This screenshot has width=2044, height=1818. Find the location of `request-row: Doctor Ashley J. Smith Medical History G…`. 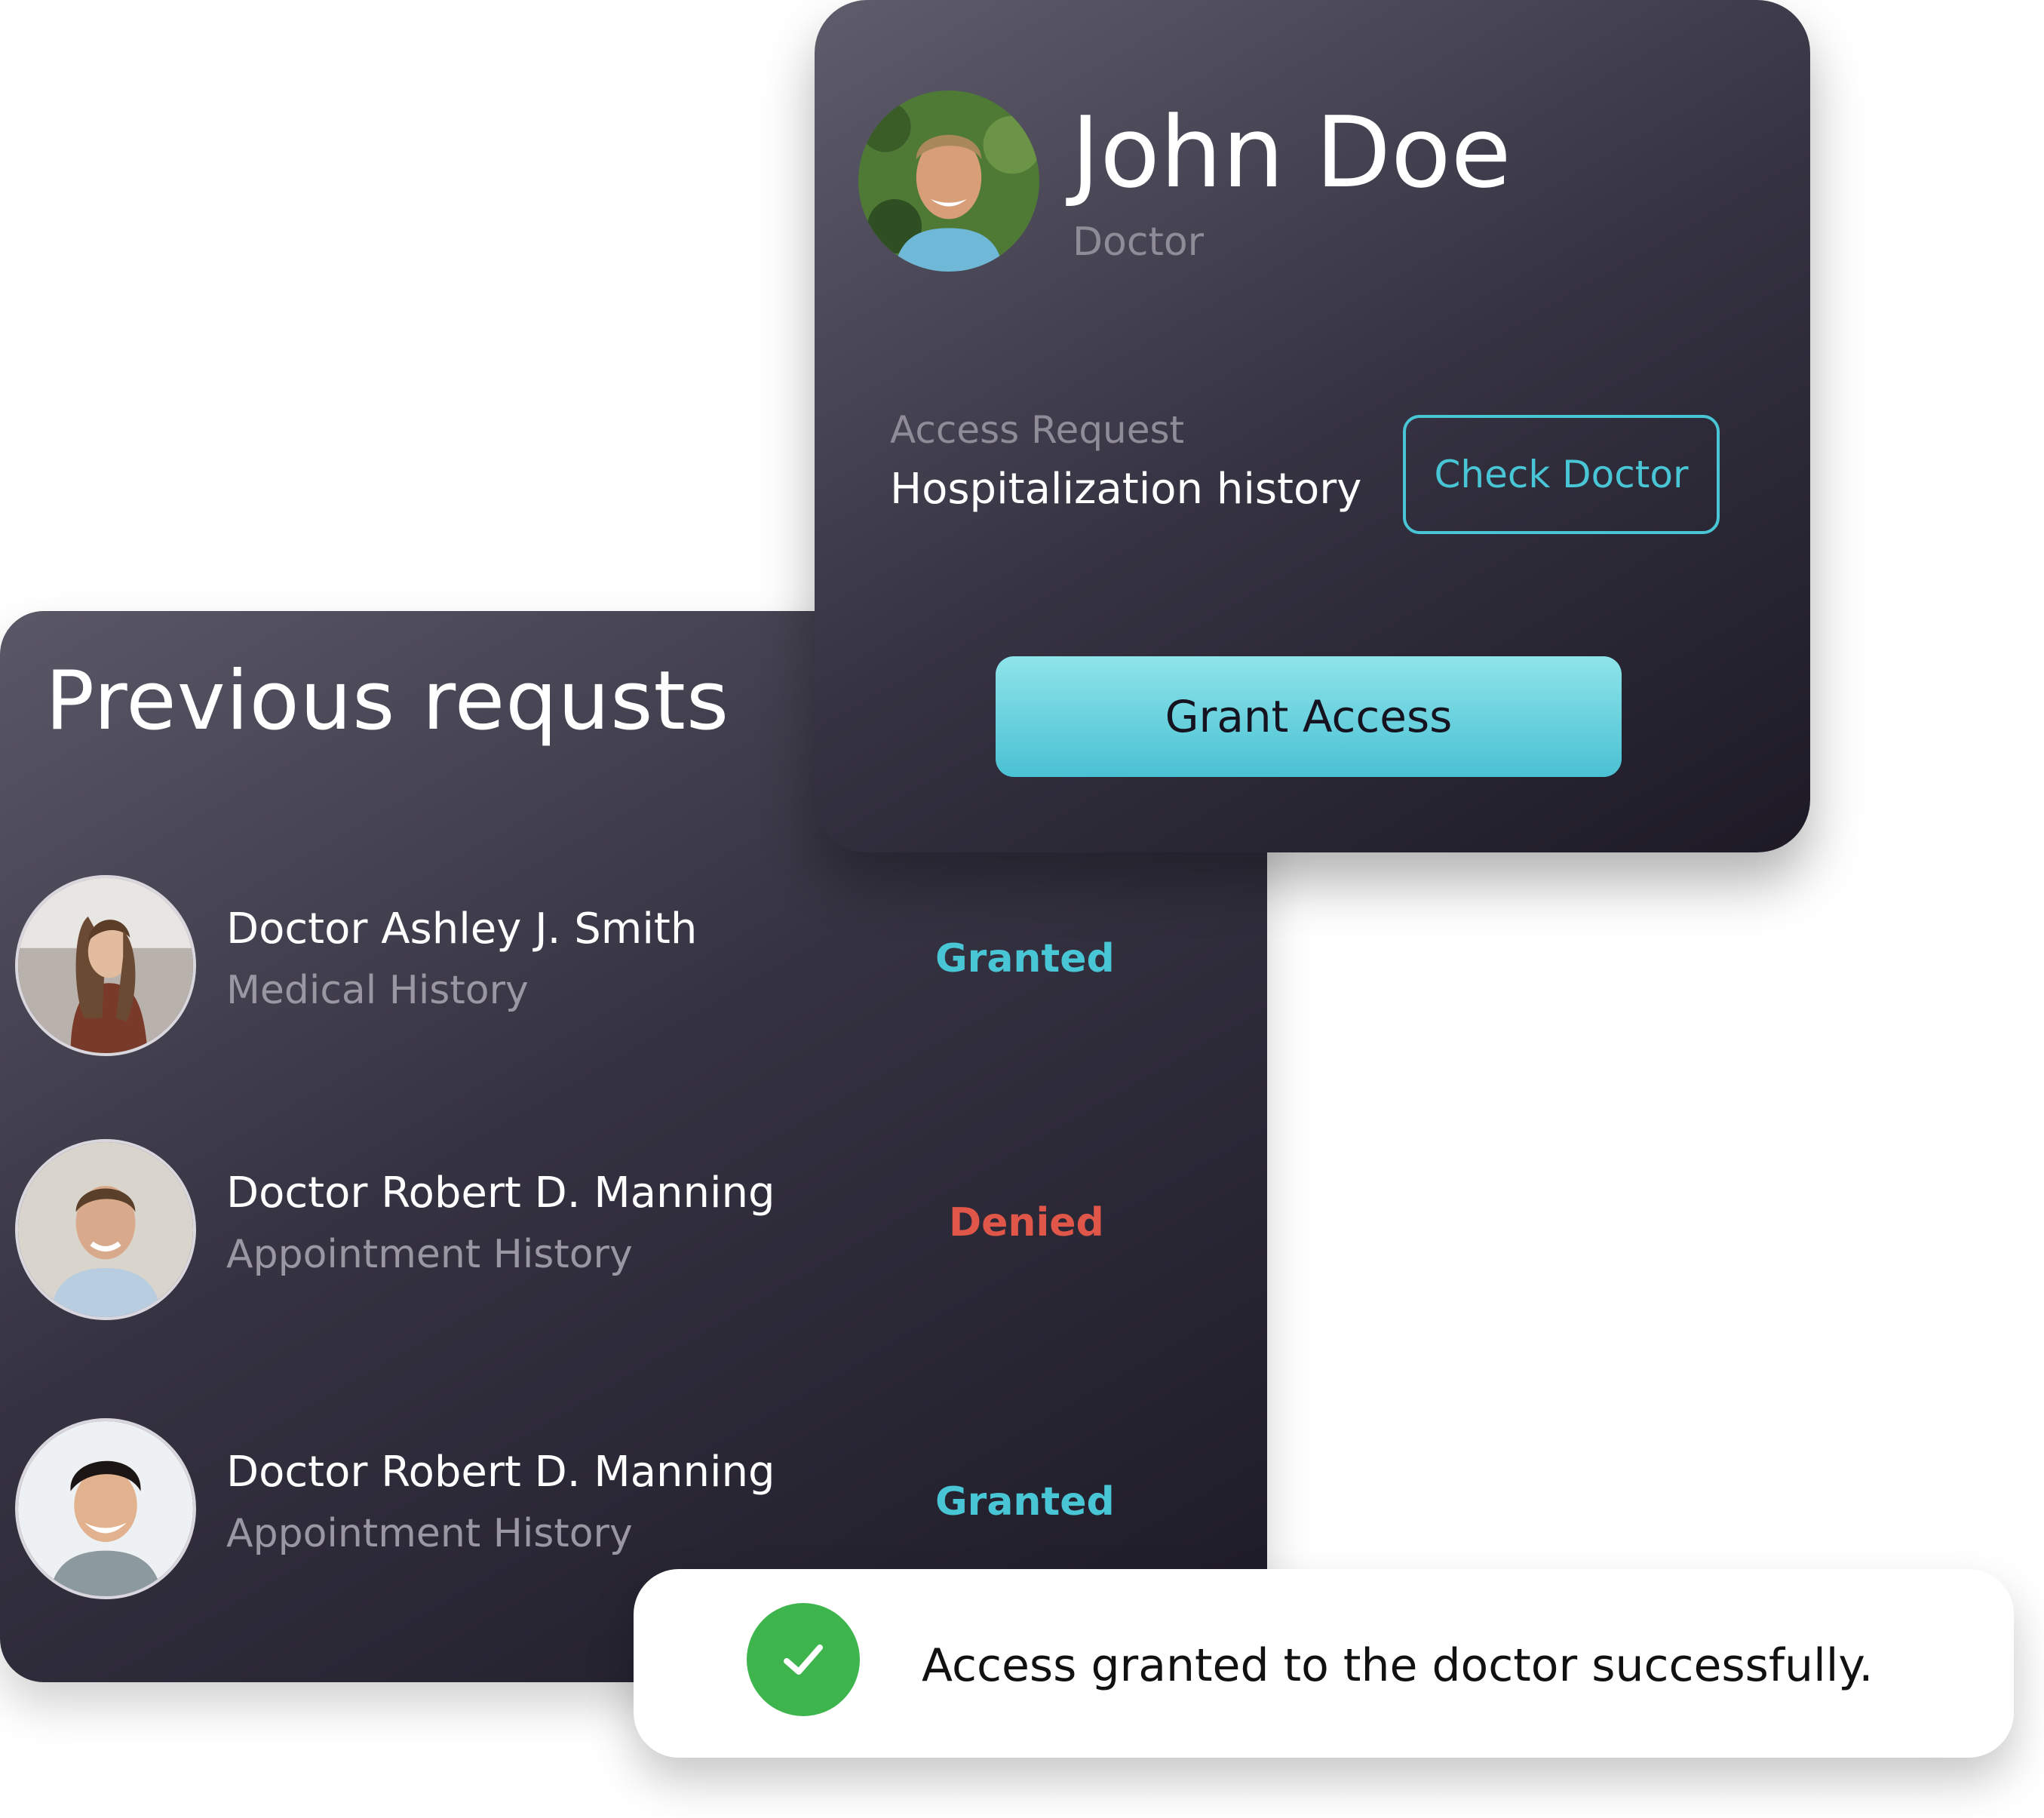

request-row: Doctor Ashley J. Smith Medical History G… is located at coordinates (633, 969).